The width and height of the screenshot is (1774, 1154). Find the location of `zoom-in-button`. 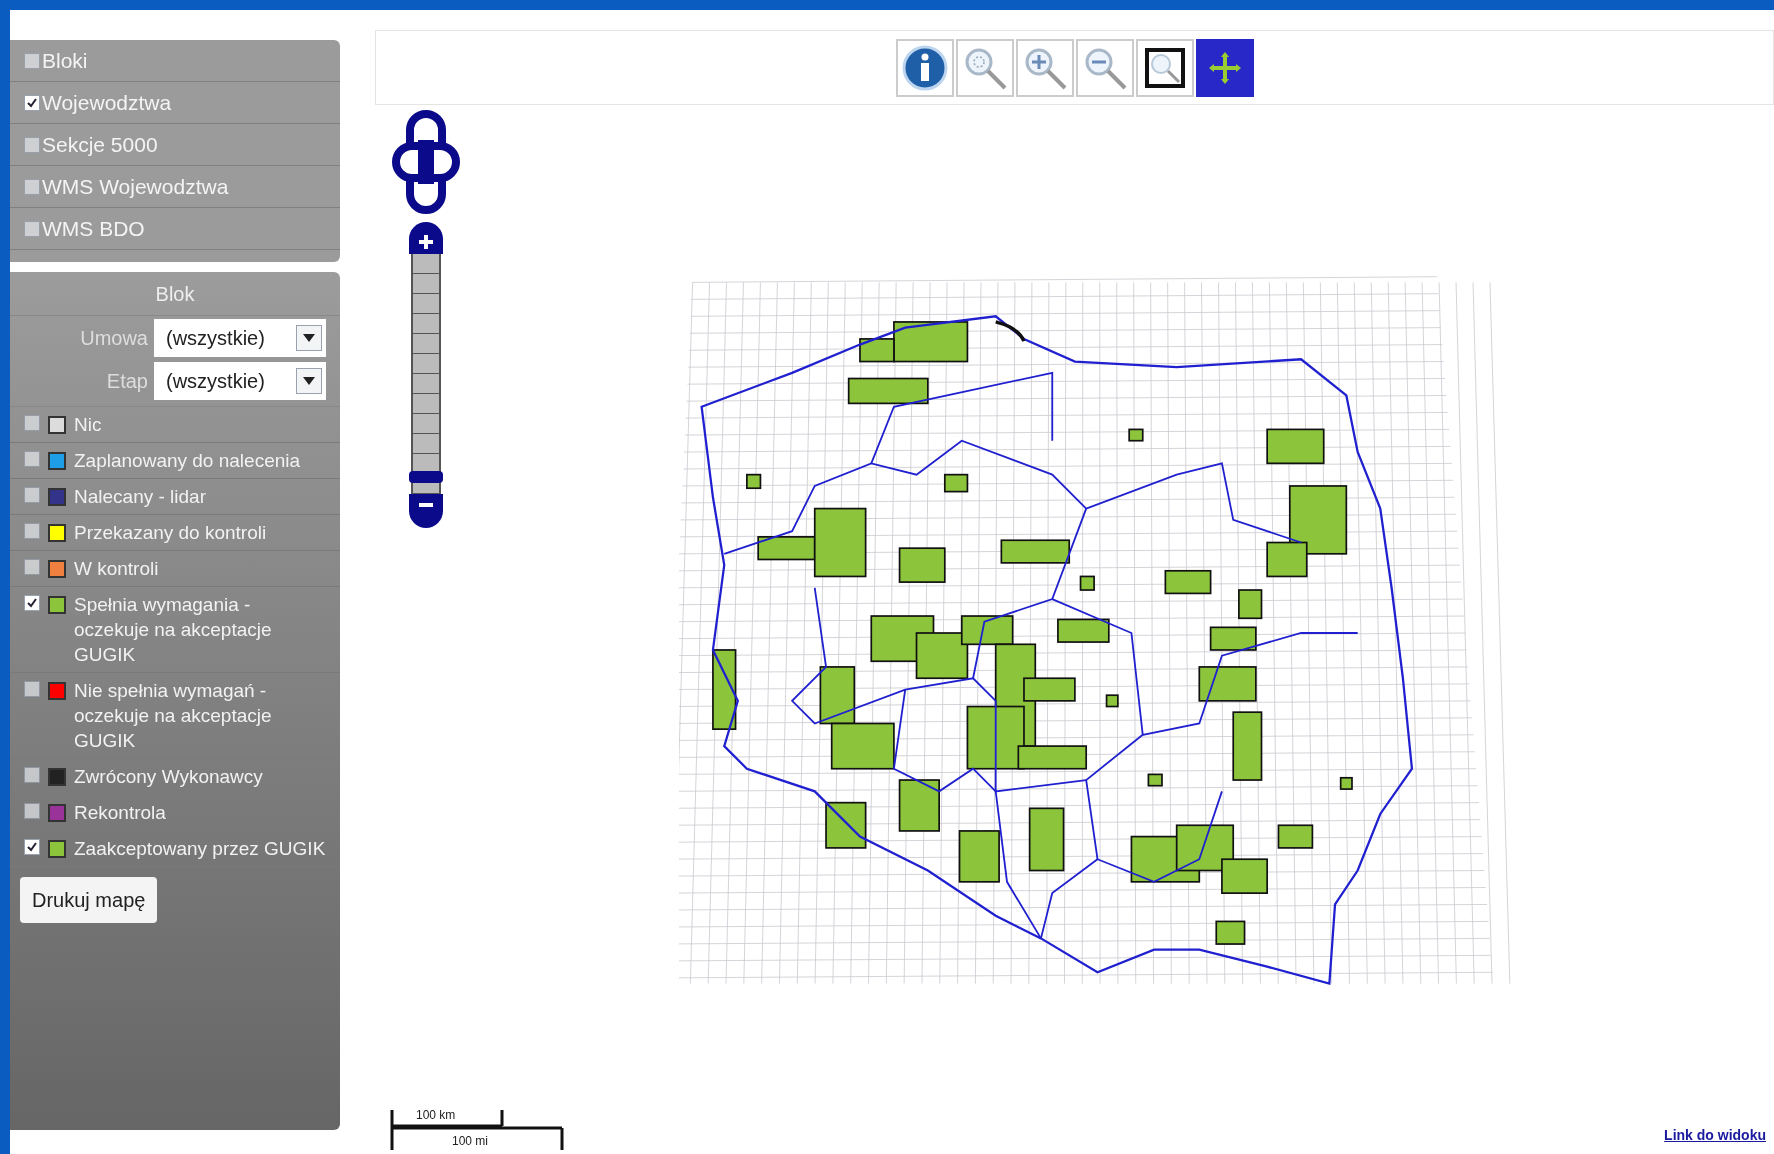

zoom-in-button is located at coordinates (426, 238).